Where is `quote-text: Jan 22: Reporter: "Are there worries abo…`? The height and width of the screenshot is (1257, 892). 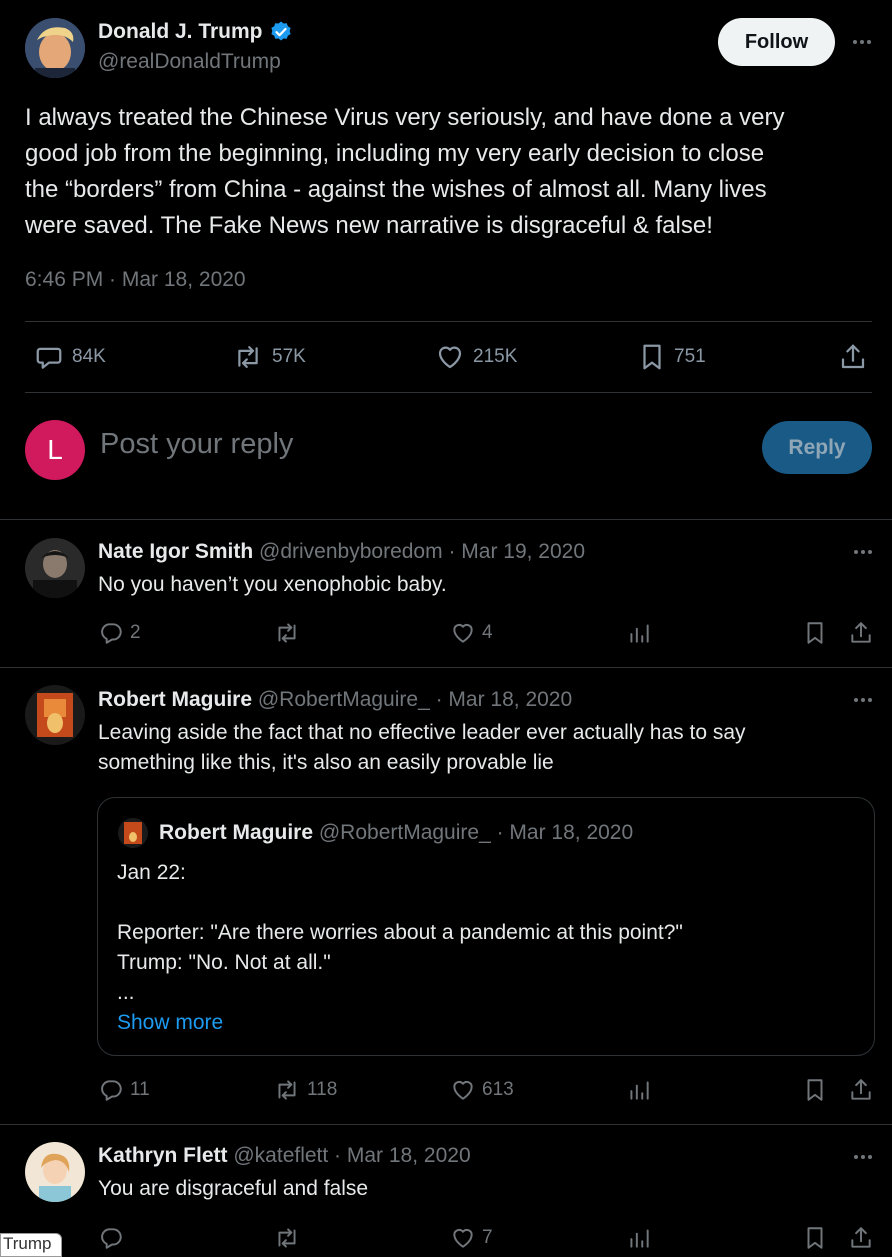 quote-text: Jan 22: Reporter: "Are there worries abo… is located at coordinates (400, 948).